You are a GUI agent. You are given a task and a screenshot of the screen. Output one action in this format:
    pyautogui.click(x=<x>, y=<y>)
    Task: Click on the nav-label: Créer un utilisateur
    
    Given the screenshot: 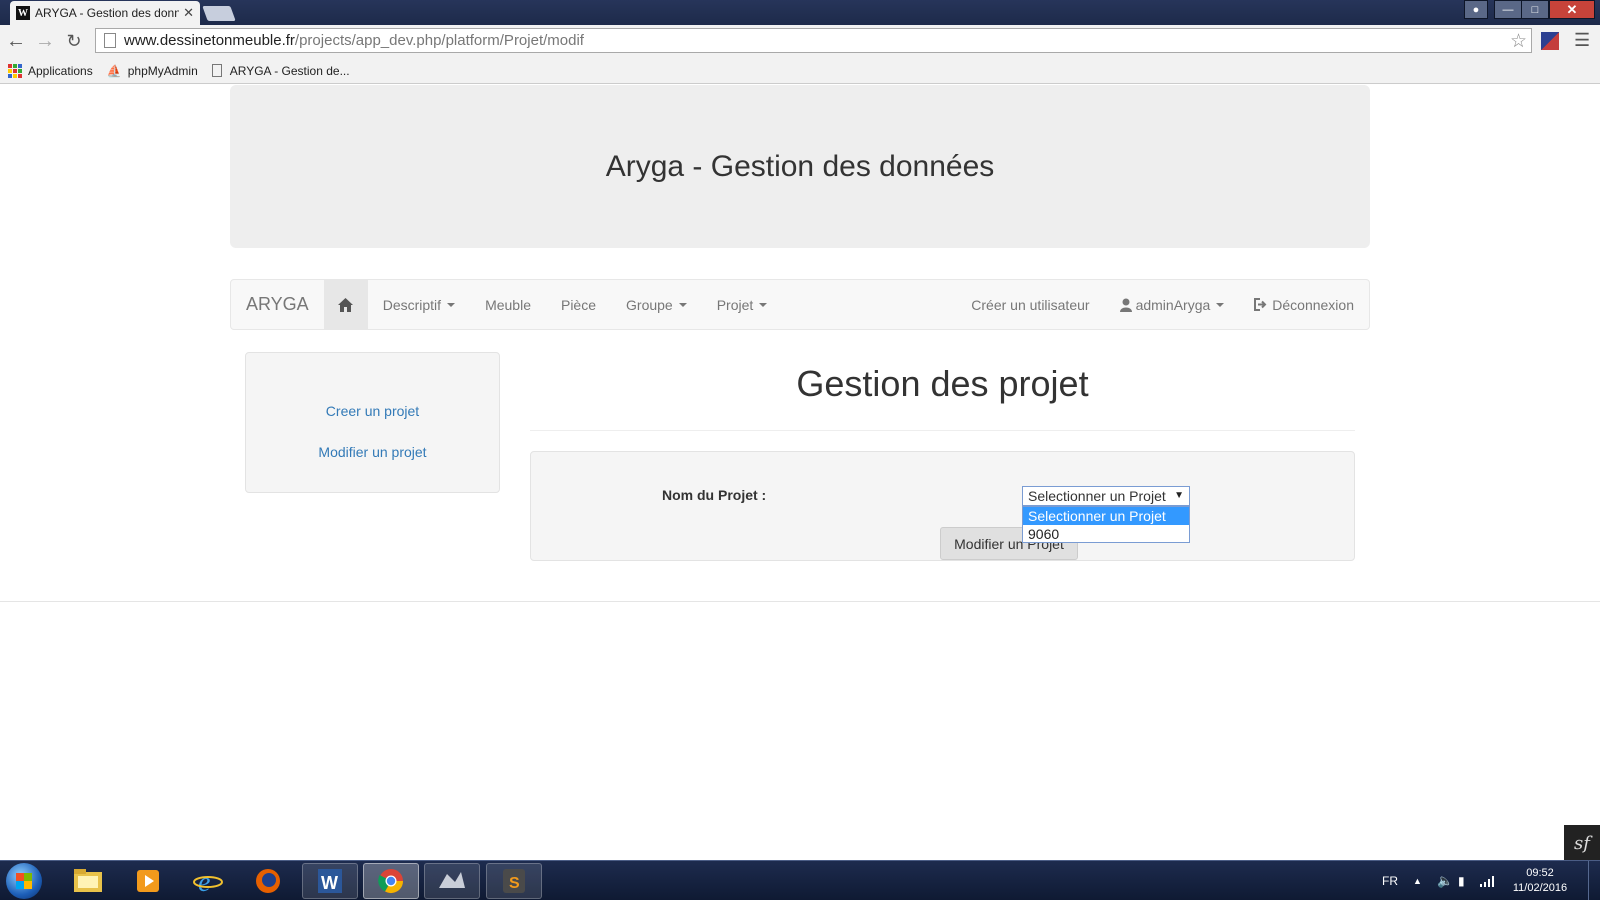 What is the action you would take?
    pyautogui.click(x=1030, y=304)
    